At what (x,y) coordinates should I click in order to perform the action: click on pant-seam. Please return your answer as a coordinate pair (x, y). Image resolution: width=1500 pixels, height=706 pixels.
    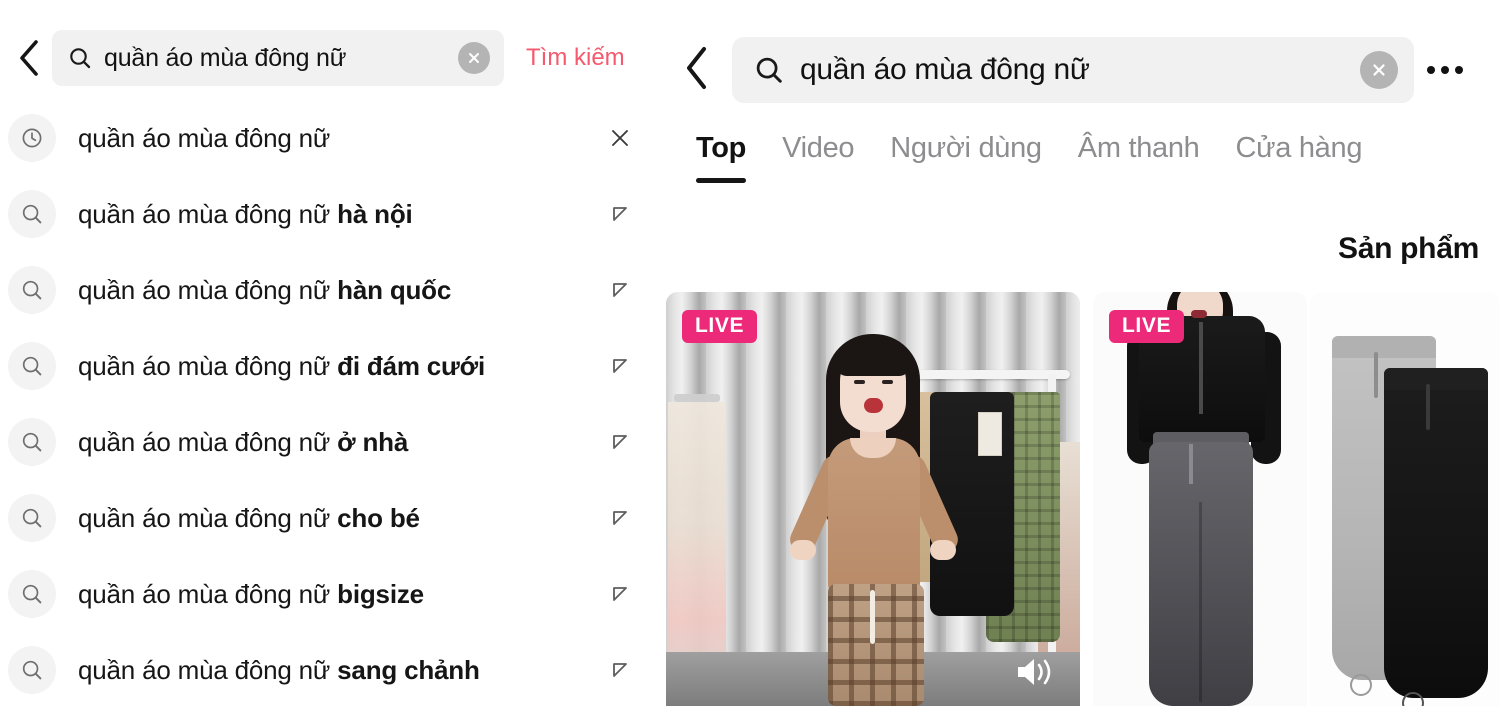
    Looking at the image, I should click on (1200, 602).